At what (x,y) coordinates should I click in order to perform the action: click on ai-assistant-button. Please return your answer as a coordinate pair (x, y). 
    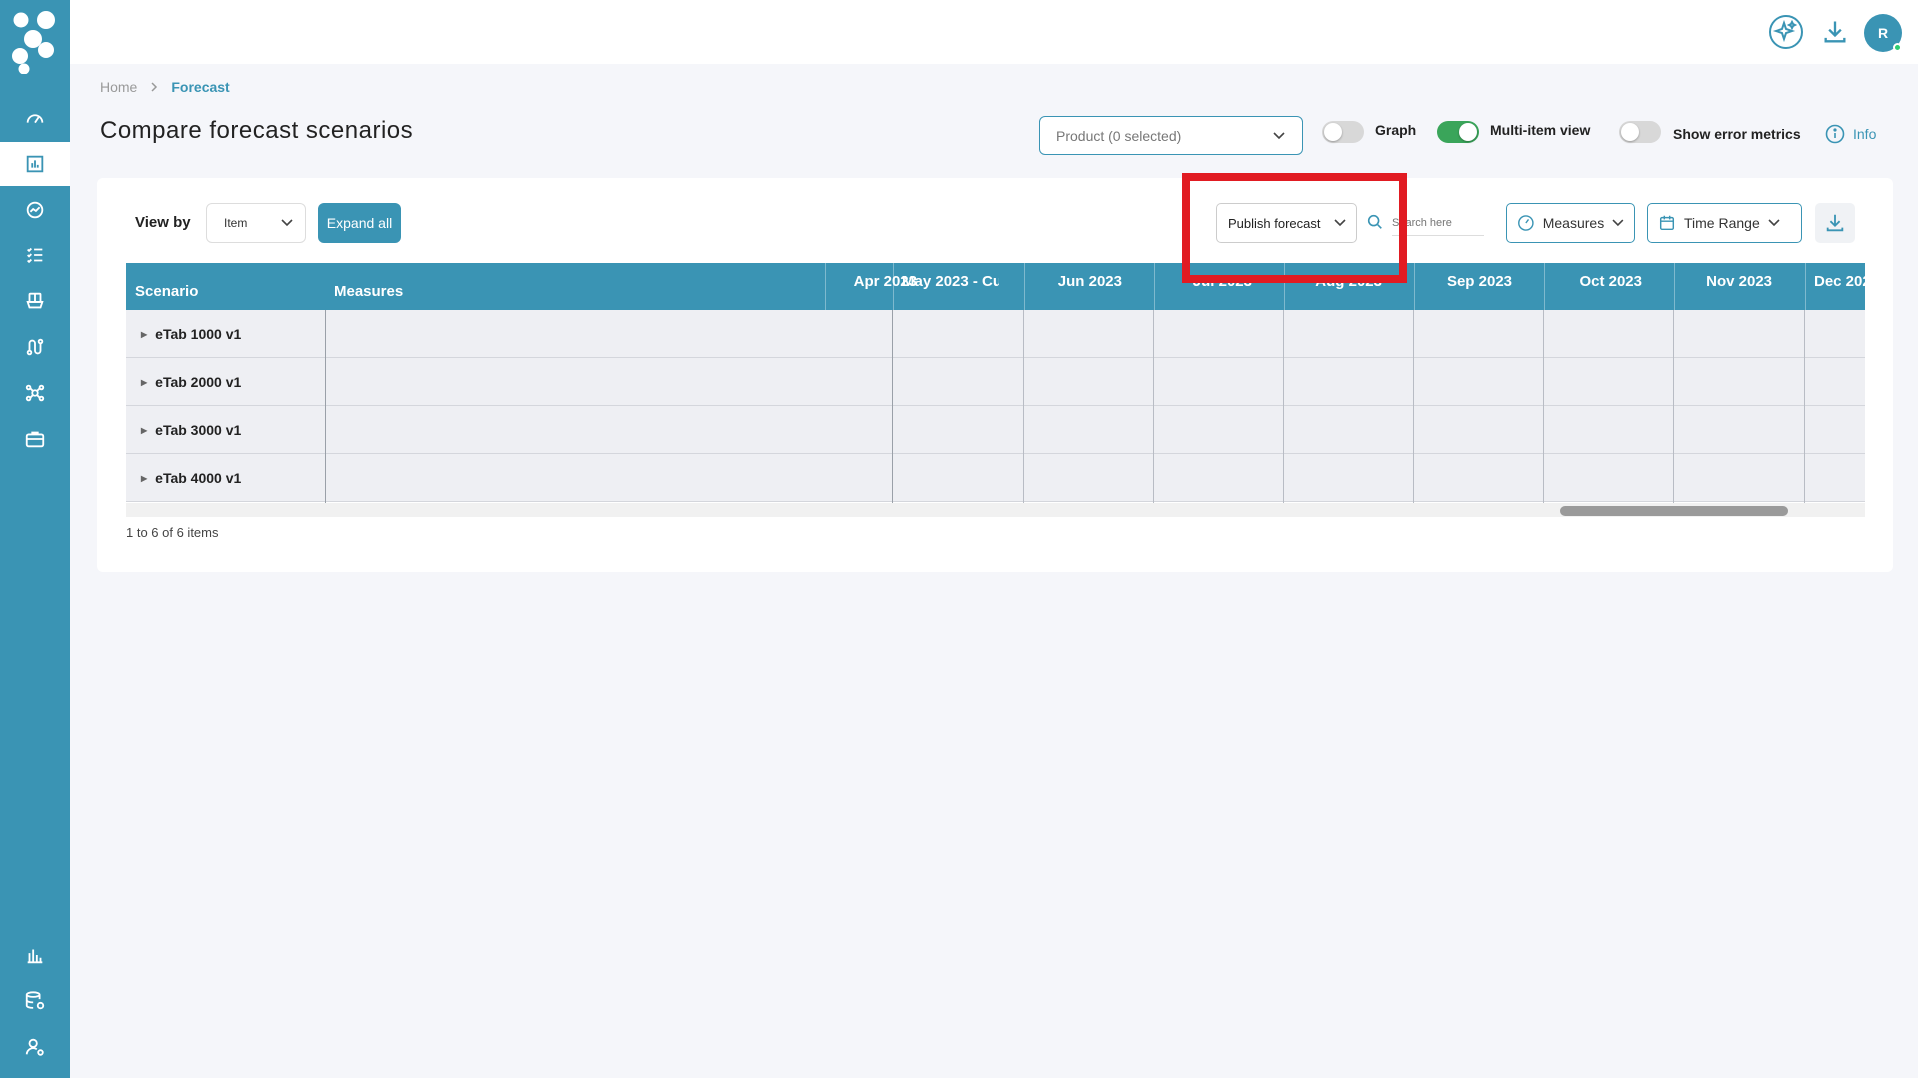
    Looking at the image, I should click on (1786, 32).